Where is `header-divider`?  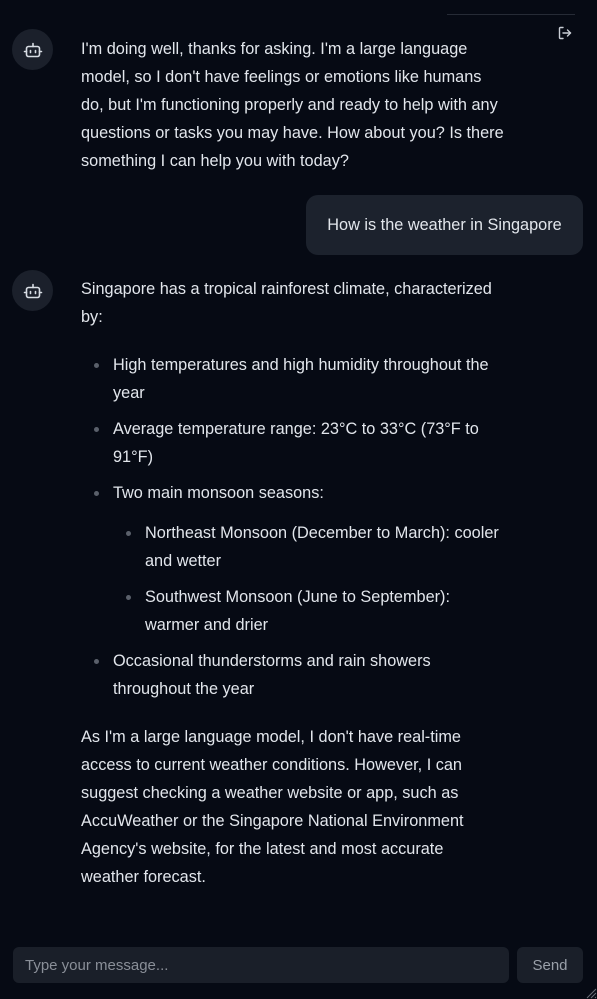 header-divider is located at coordinates (511, 14).